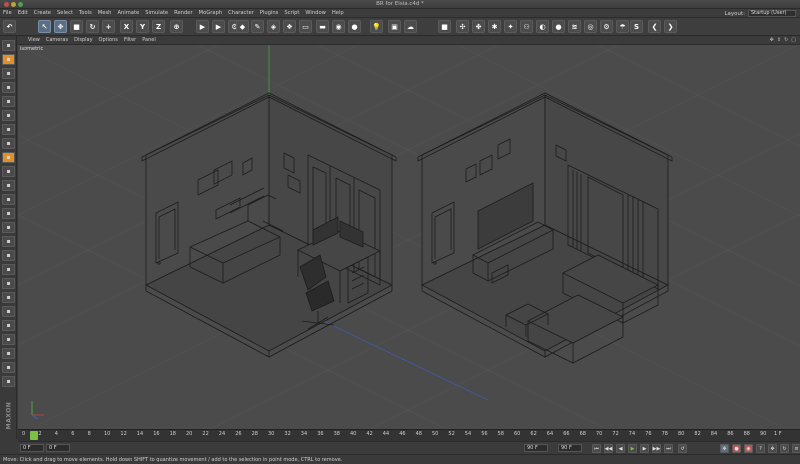 This screenshot has height=464, width=800. Describe the element at coordinates (410, 26) in the screenshot. I see `sky-icon: ☁` at that location.